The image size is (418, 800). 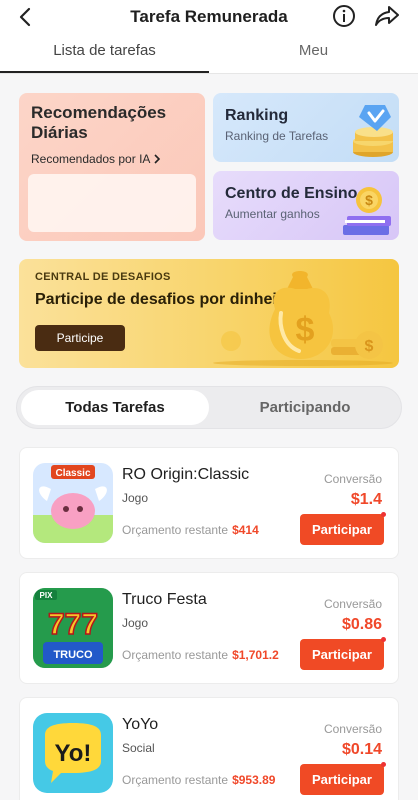 I want to click on task-name: RO Origin:Classic, so click(x=186, y=474).